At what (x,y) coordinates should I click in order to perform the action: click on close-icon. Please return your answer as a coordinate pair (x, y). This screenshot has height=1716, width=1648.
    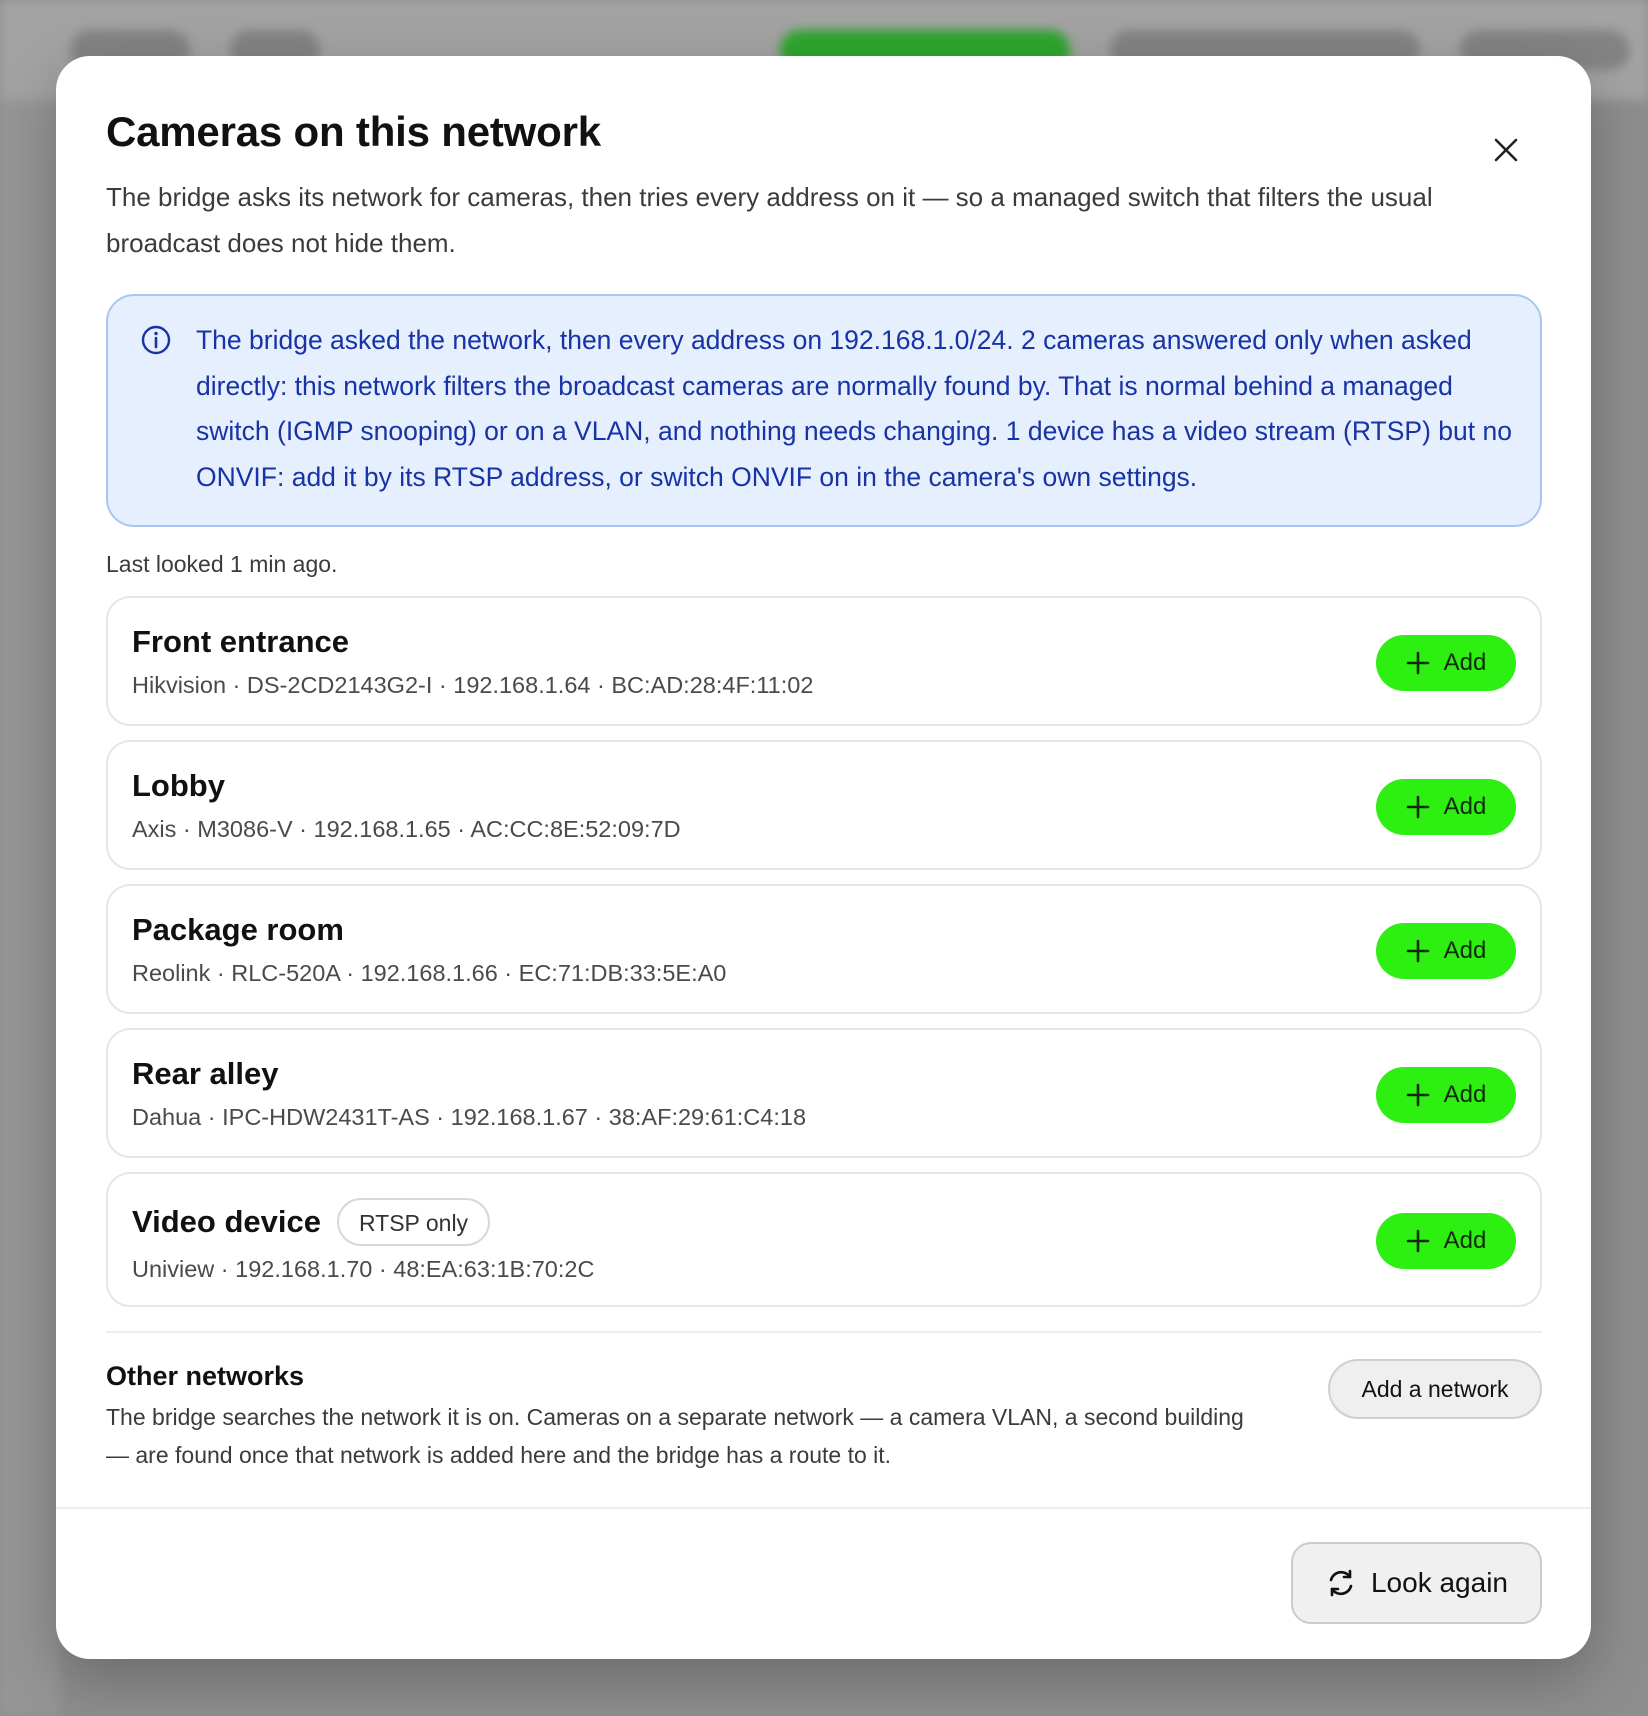
    Looking at the image, I should click on (1506, 150).